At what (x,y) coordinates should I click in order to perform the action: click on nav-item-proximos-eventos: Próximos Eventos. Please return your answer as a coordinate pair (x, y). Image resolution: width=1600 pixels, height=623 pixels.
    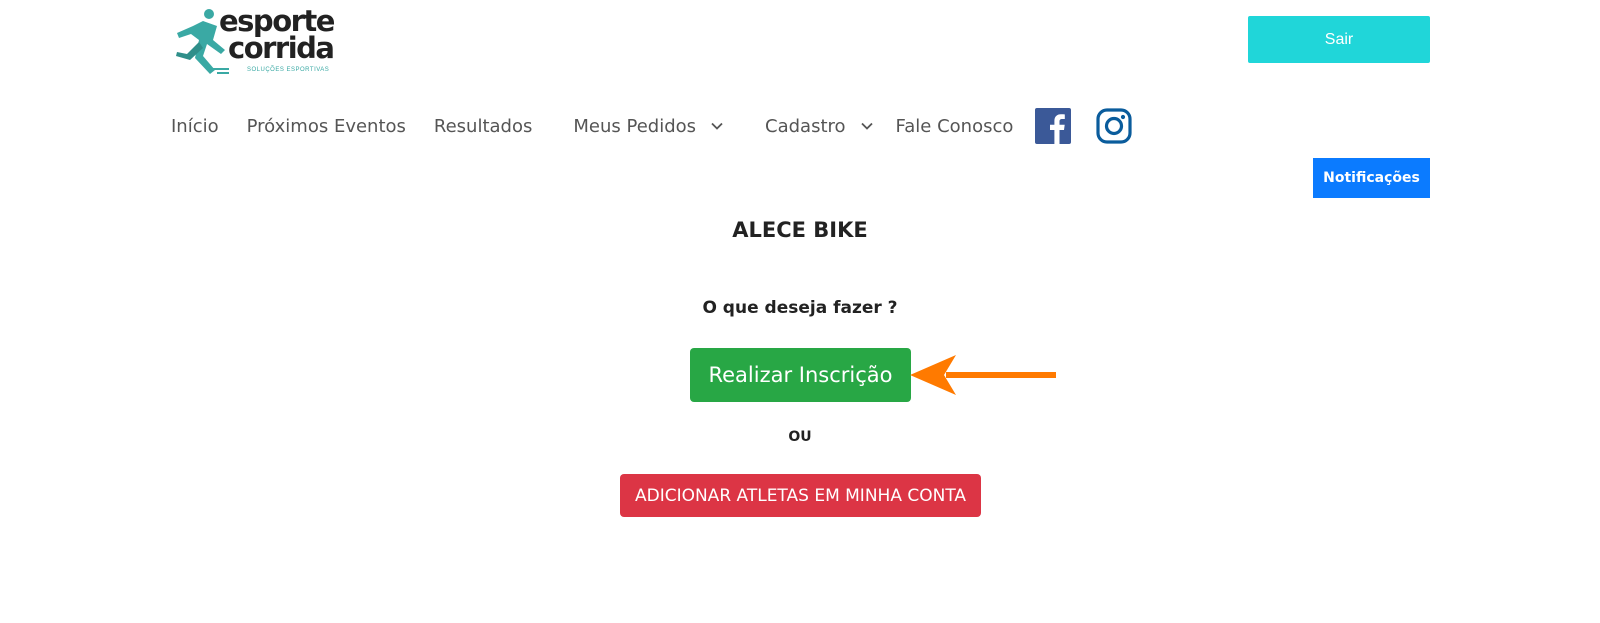
    Looking at the image, I should click on (326, 126).